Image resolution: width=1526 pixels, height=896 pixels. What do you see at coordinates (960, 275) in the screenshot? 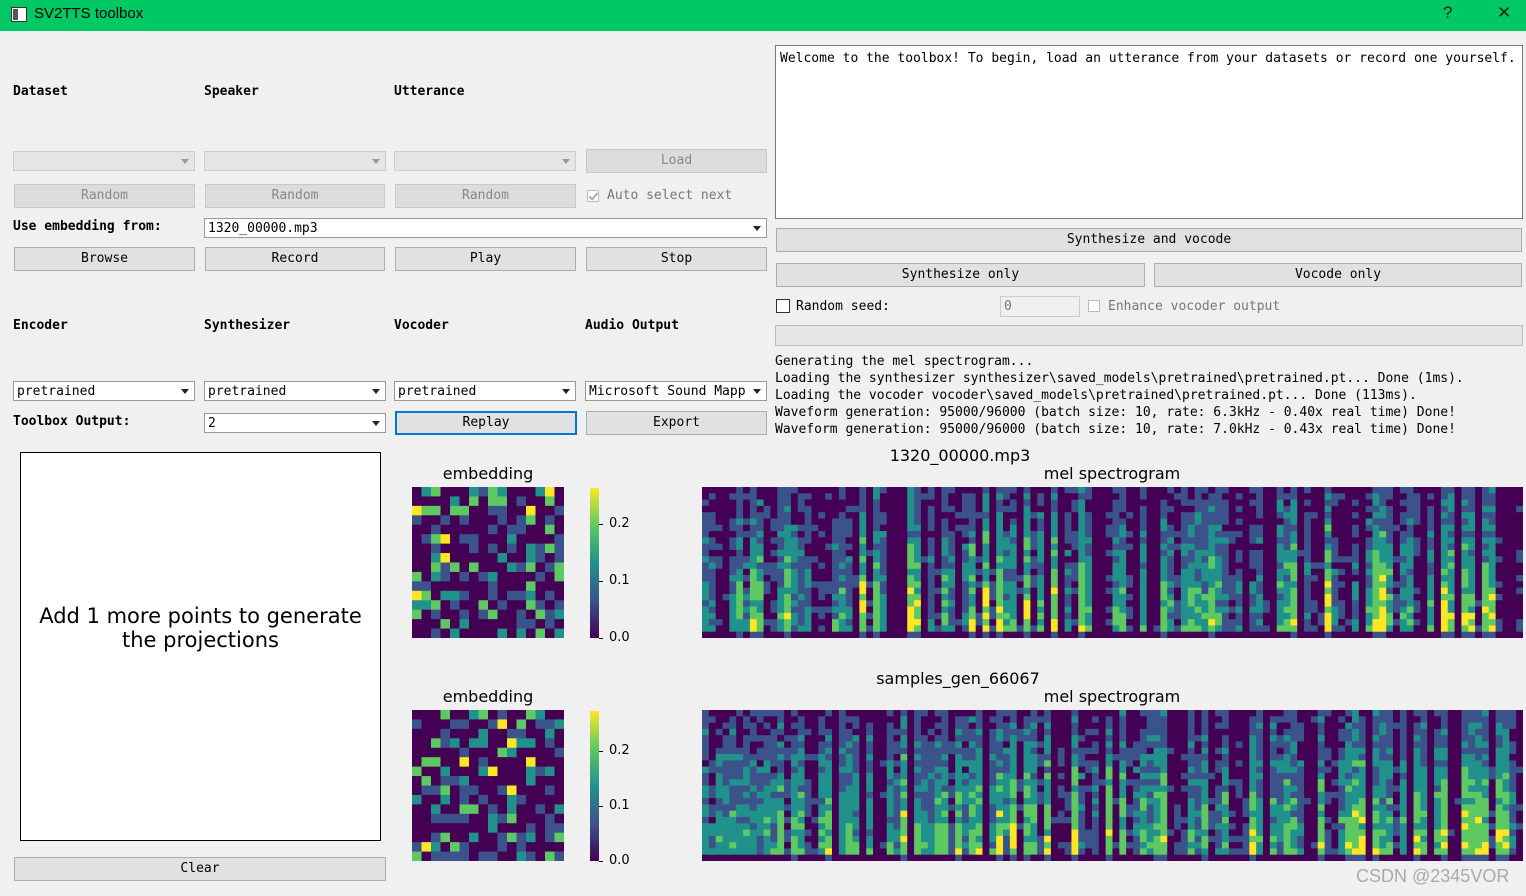
I see `synthesize-only-button: Synthesize only` at bounding box center [960, 275].